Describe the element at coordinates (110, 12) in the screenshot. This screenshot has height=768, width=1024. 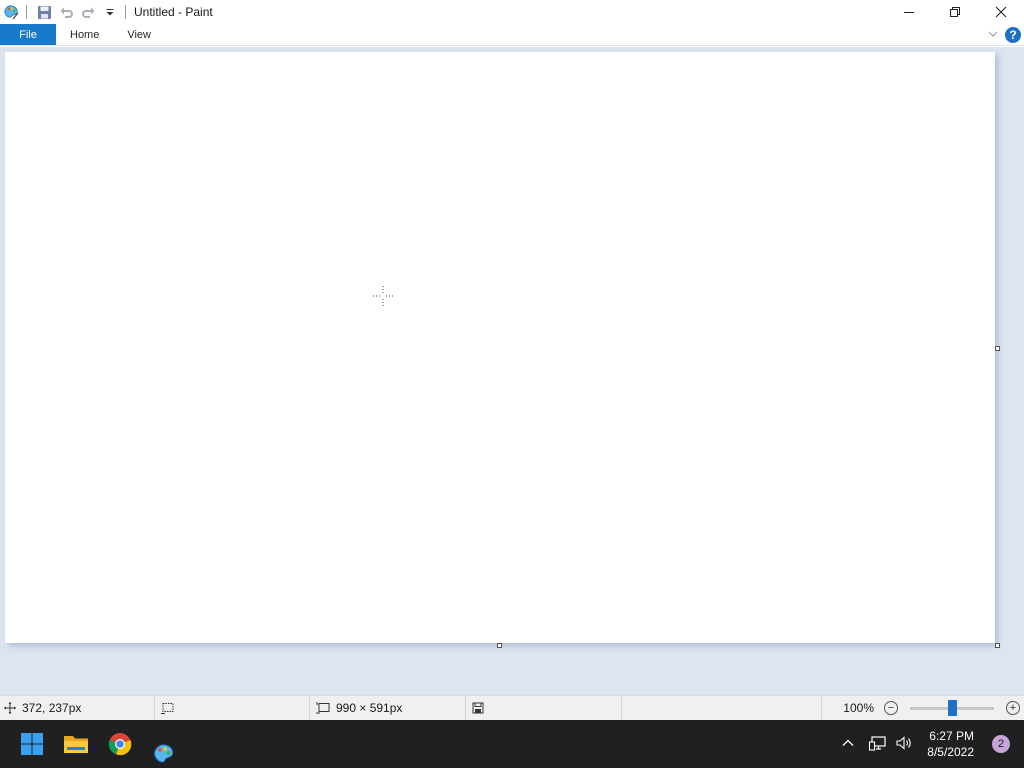
I see `customize-dropdown-icon` at that location.